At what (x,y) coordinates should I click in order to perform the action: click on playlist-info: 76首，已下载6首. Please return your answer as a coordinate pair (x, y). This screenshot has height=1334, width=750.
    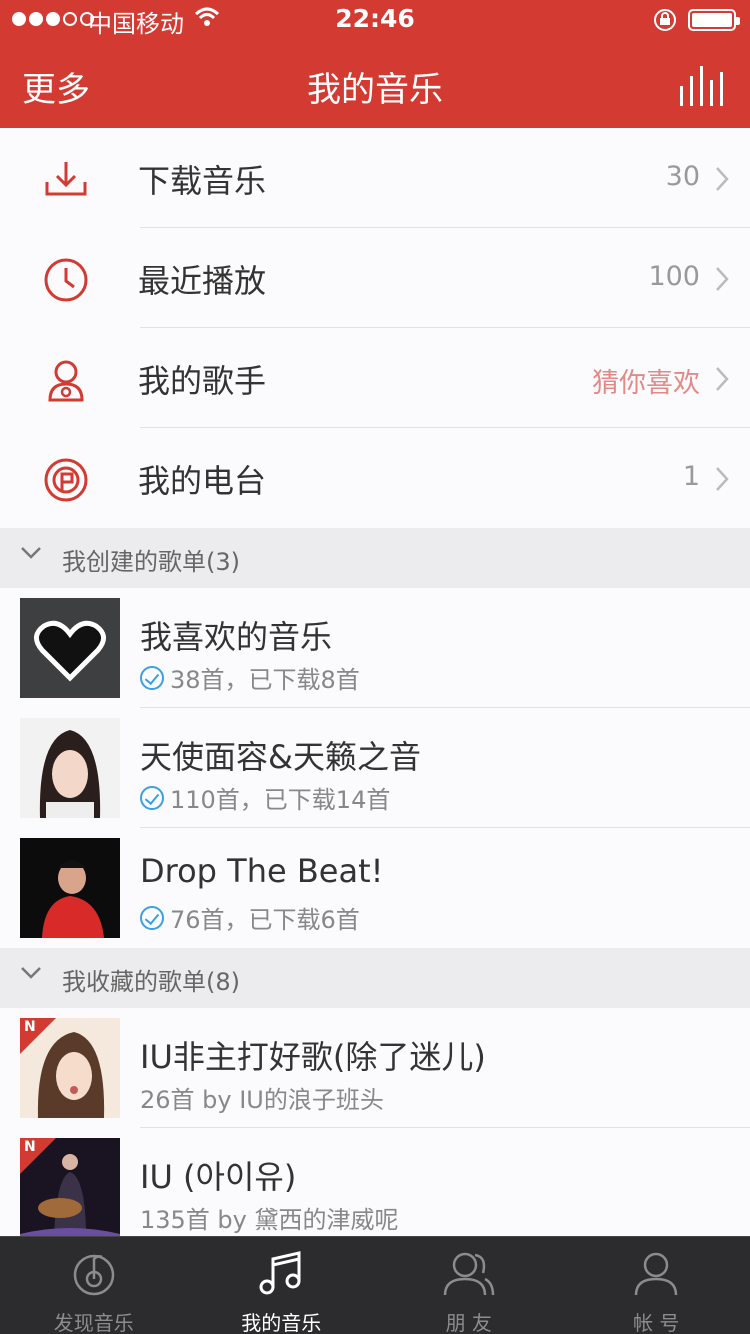
    Looking at the image, I should click on (250, 917).